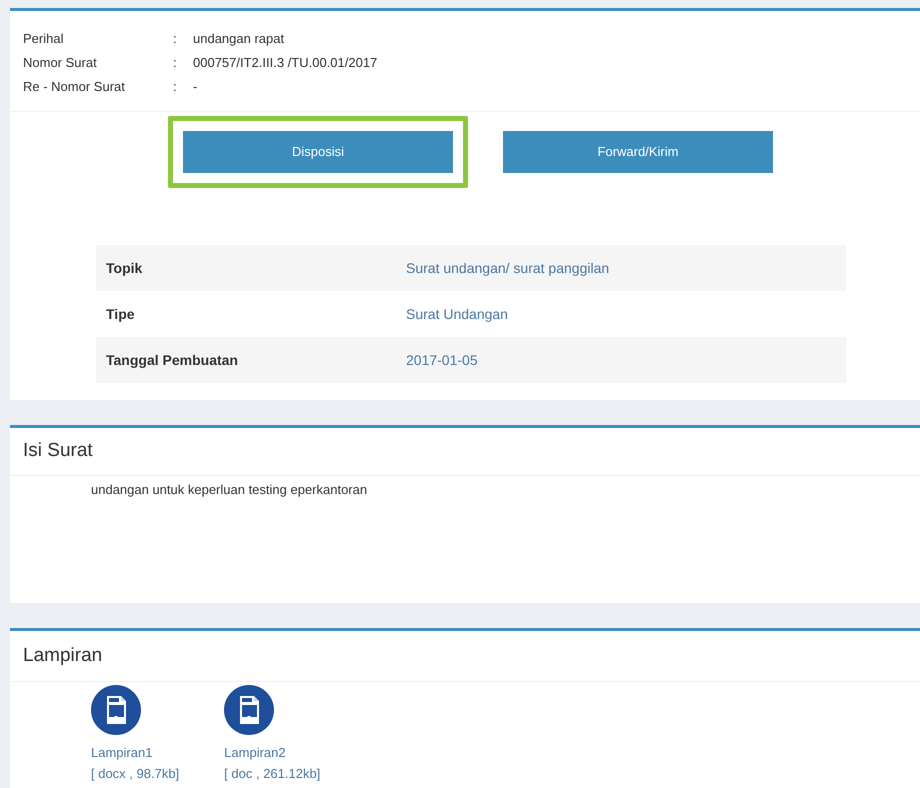 This screenshot has height=788, width=920. Describe the element at coordinates (318, 152) in the screenshot. I see `disposisi-button: Disposisi` at that location.